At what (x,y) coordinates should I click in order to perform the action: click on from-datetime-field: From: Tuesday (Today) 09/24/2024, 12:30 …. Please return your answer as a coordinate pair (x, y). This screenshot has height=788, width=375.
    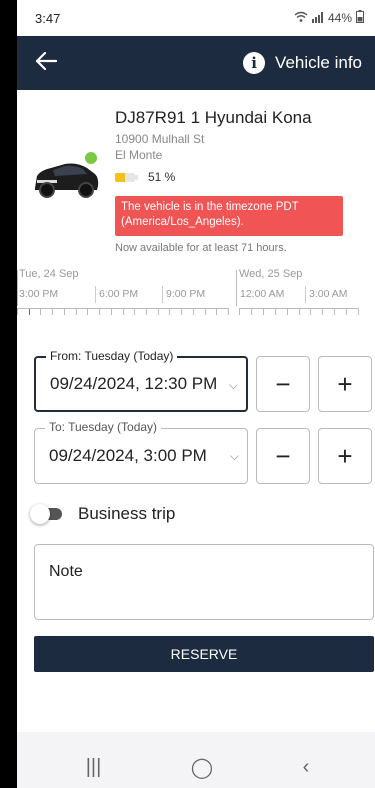
    Looking at the image, I should click on (141, 380).